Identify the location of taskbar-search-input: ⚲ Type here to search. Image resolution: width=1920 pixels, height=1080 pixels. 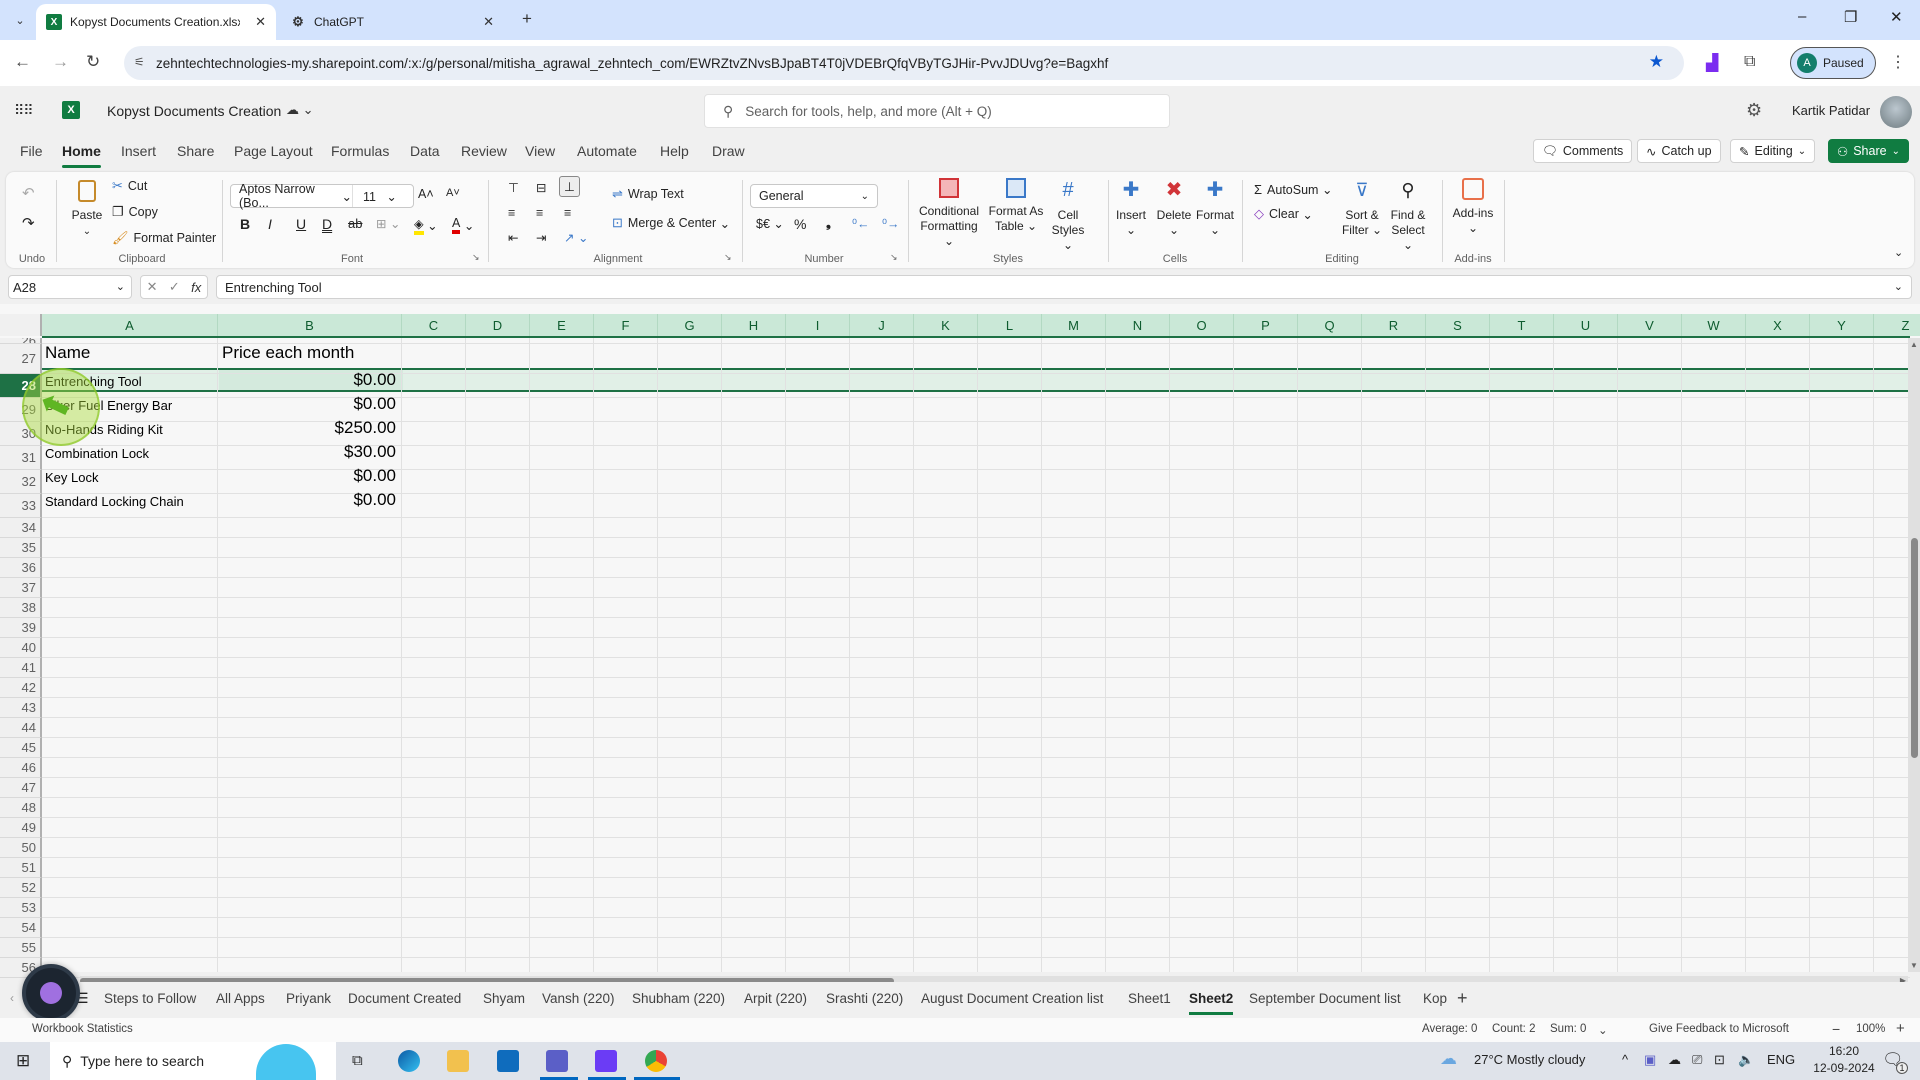
(193, 1061).